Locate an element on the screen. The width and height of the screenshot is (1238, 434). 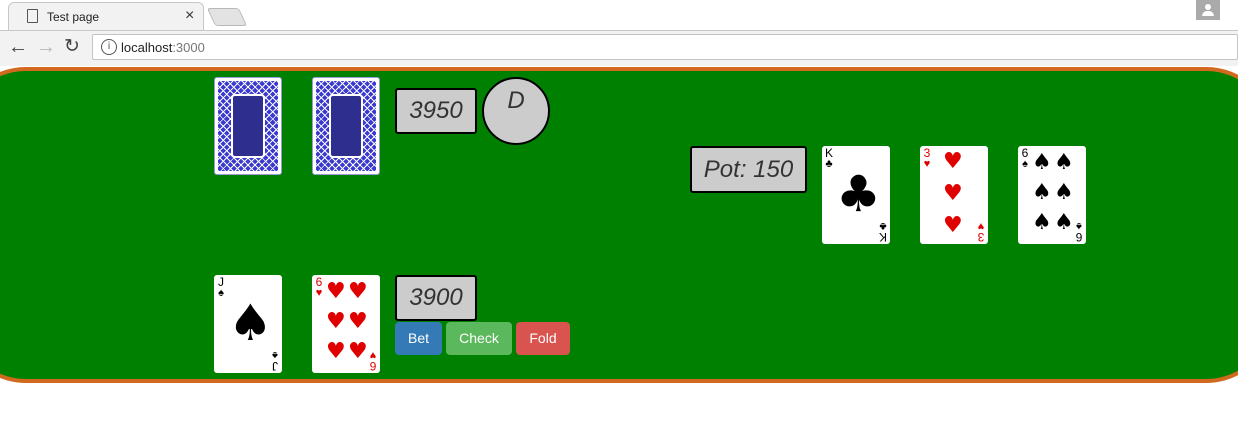
card-corner-bottom: 3 ♥ is located at coordinates (981, 232).